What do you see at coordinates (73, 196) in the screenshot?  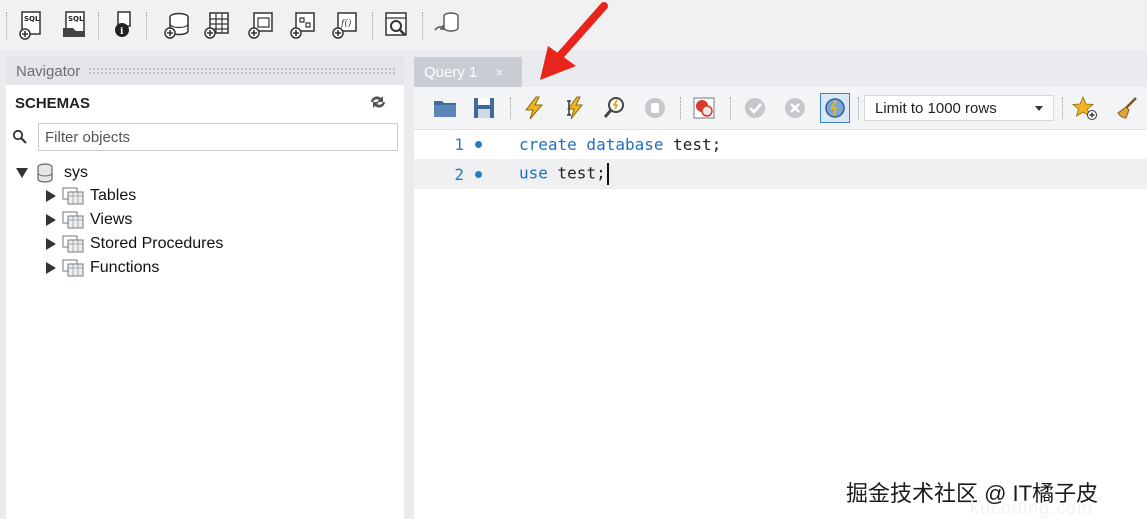 I see `tables-folder-icon` at bounding box center [73, 196].